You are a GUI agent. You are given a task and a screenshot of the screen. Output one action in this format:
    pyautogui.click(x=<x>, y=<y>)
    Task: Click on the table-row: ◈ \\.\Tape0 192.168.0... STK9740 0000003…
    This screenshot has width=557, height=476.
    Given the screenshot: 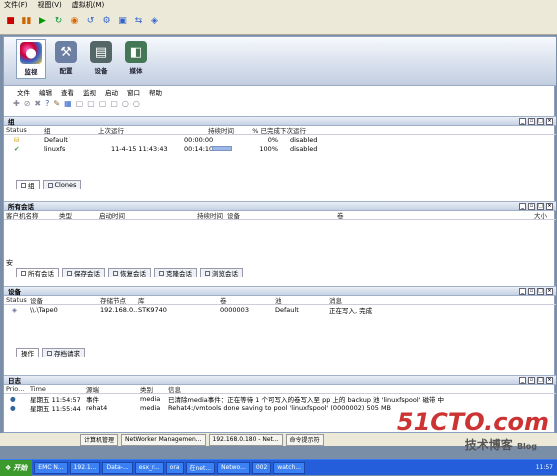 What is the action you would take?
    pyautogui.click(x=280, y=310)
    